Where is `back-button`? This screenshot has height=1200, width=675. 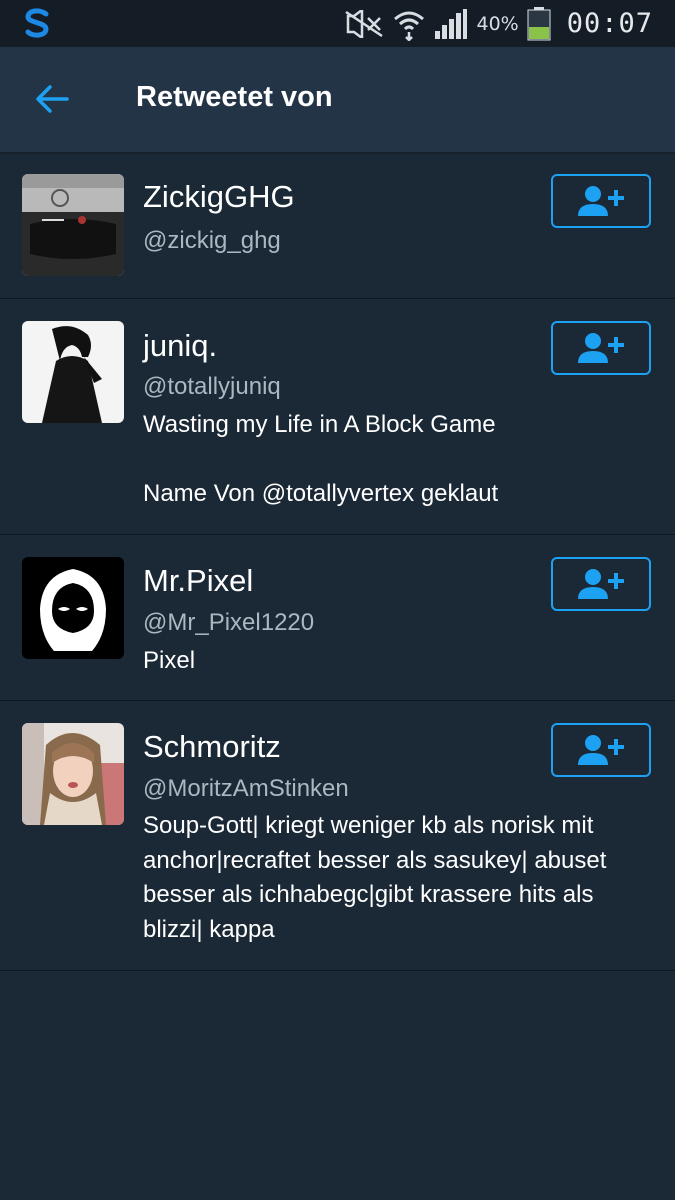 back-button is located at coordinates (52, 99).